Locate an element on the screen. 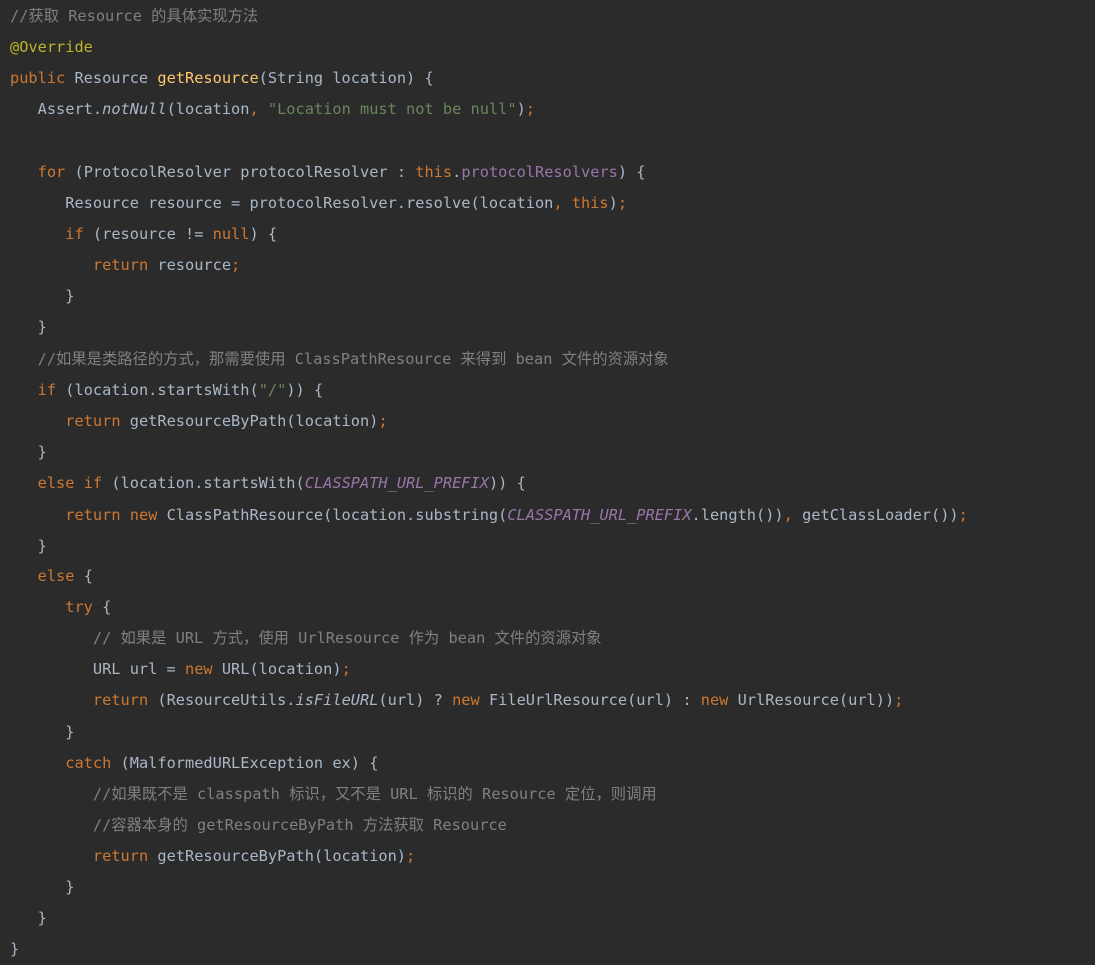 Image resolution: width=1095 pixels, height=965 pixels. code-token: notNull is located at coordinates (134, 109).